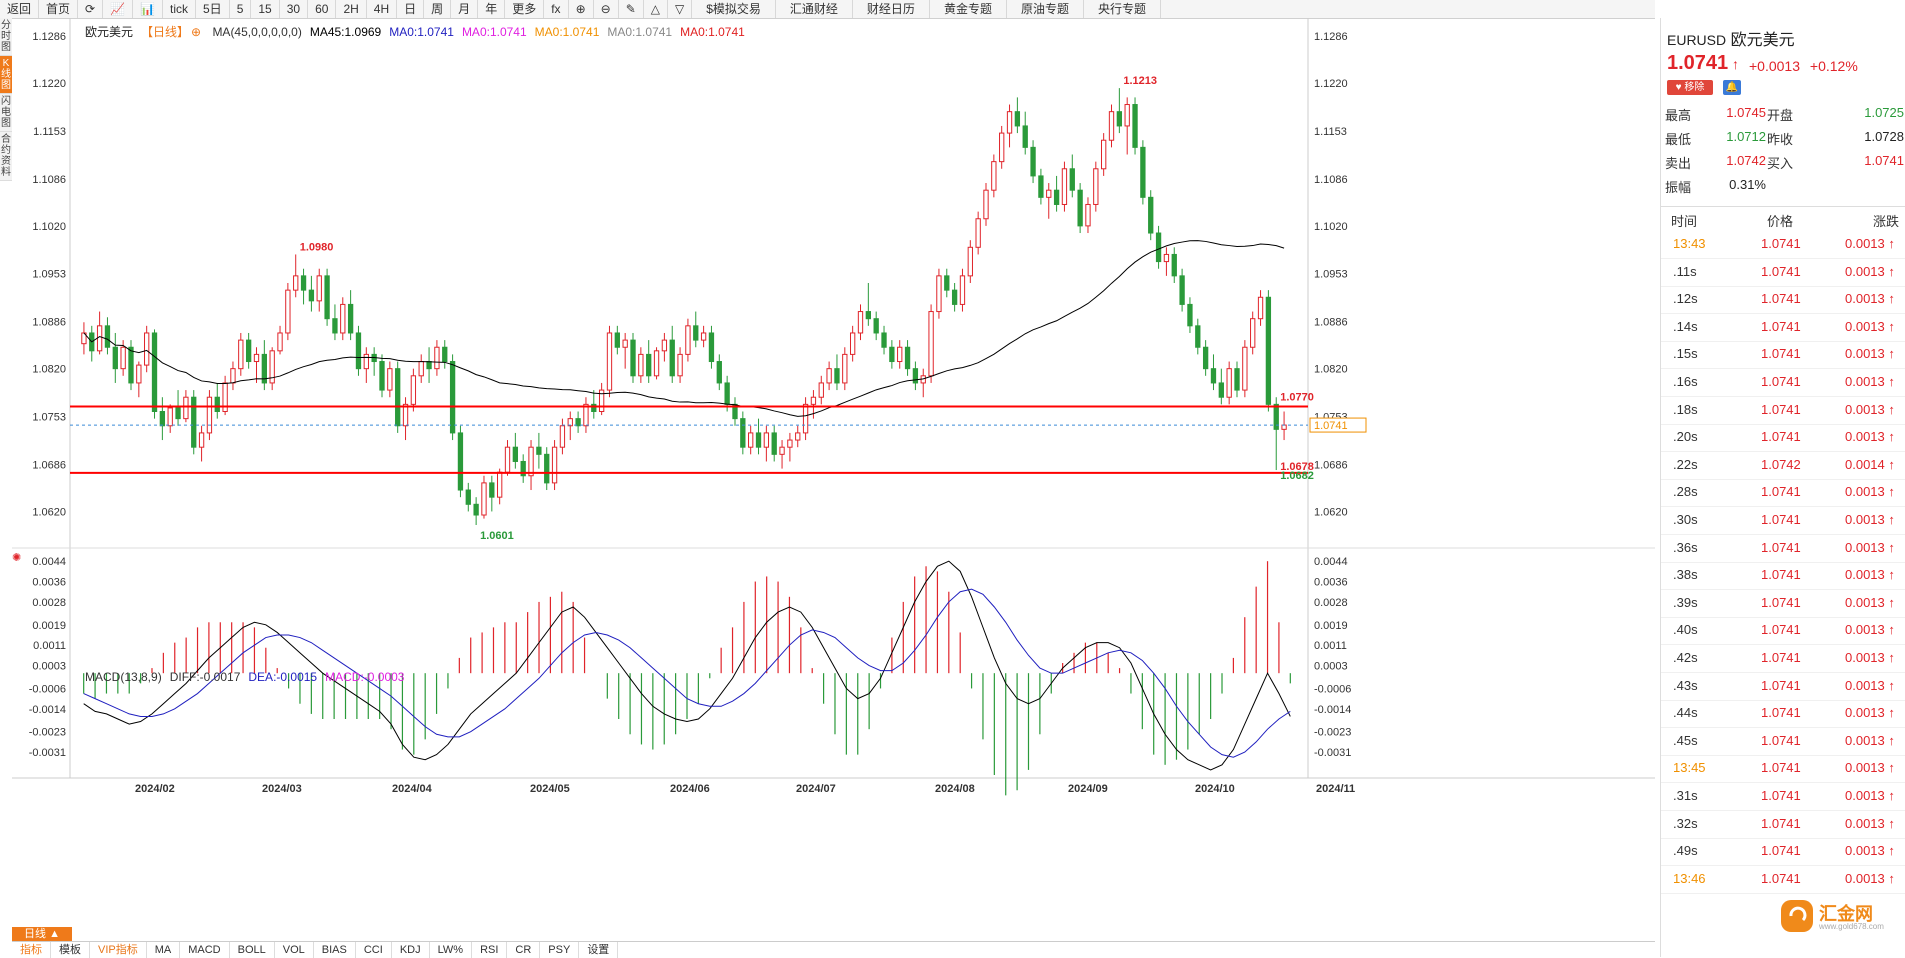 The image size is (1905, 958). I want to click on stat-value: 1.0745, so click(1746, 112).